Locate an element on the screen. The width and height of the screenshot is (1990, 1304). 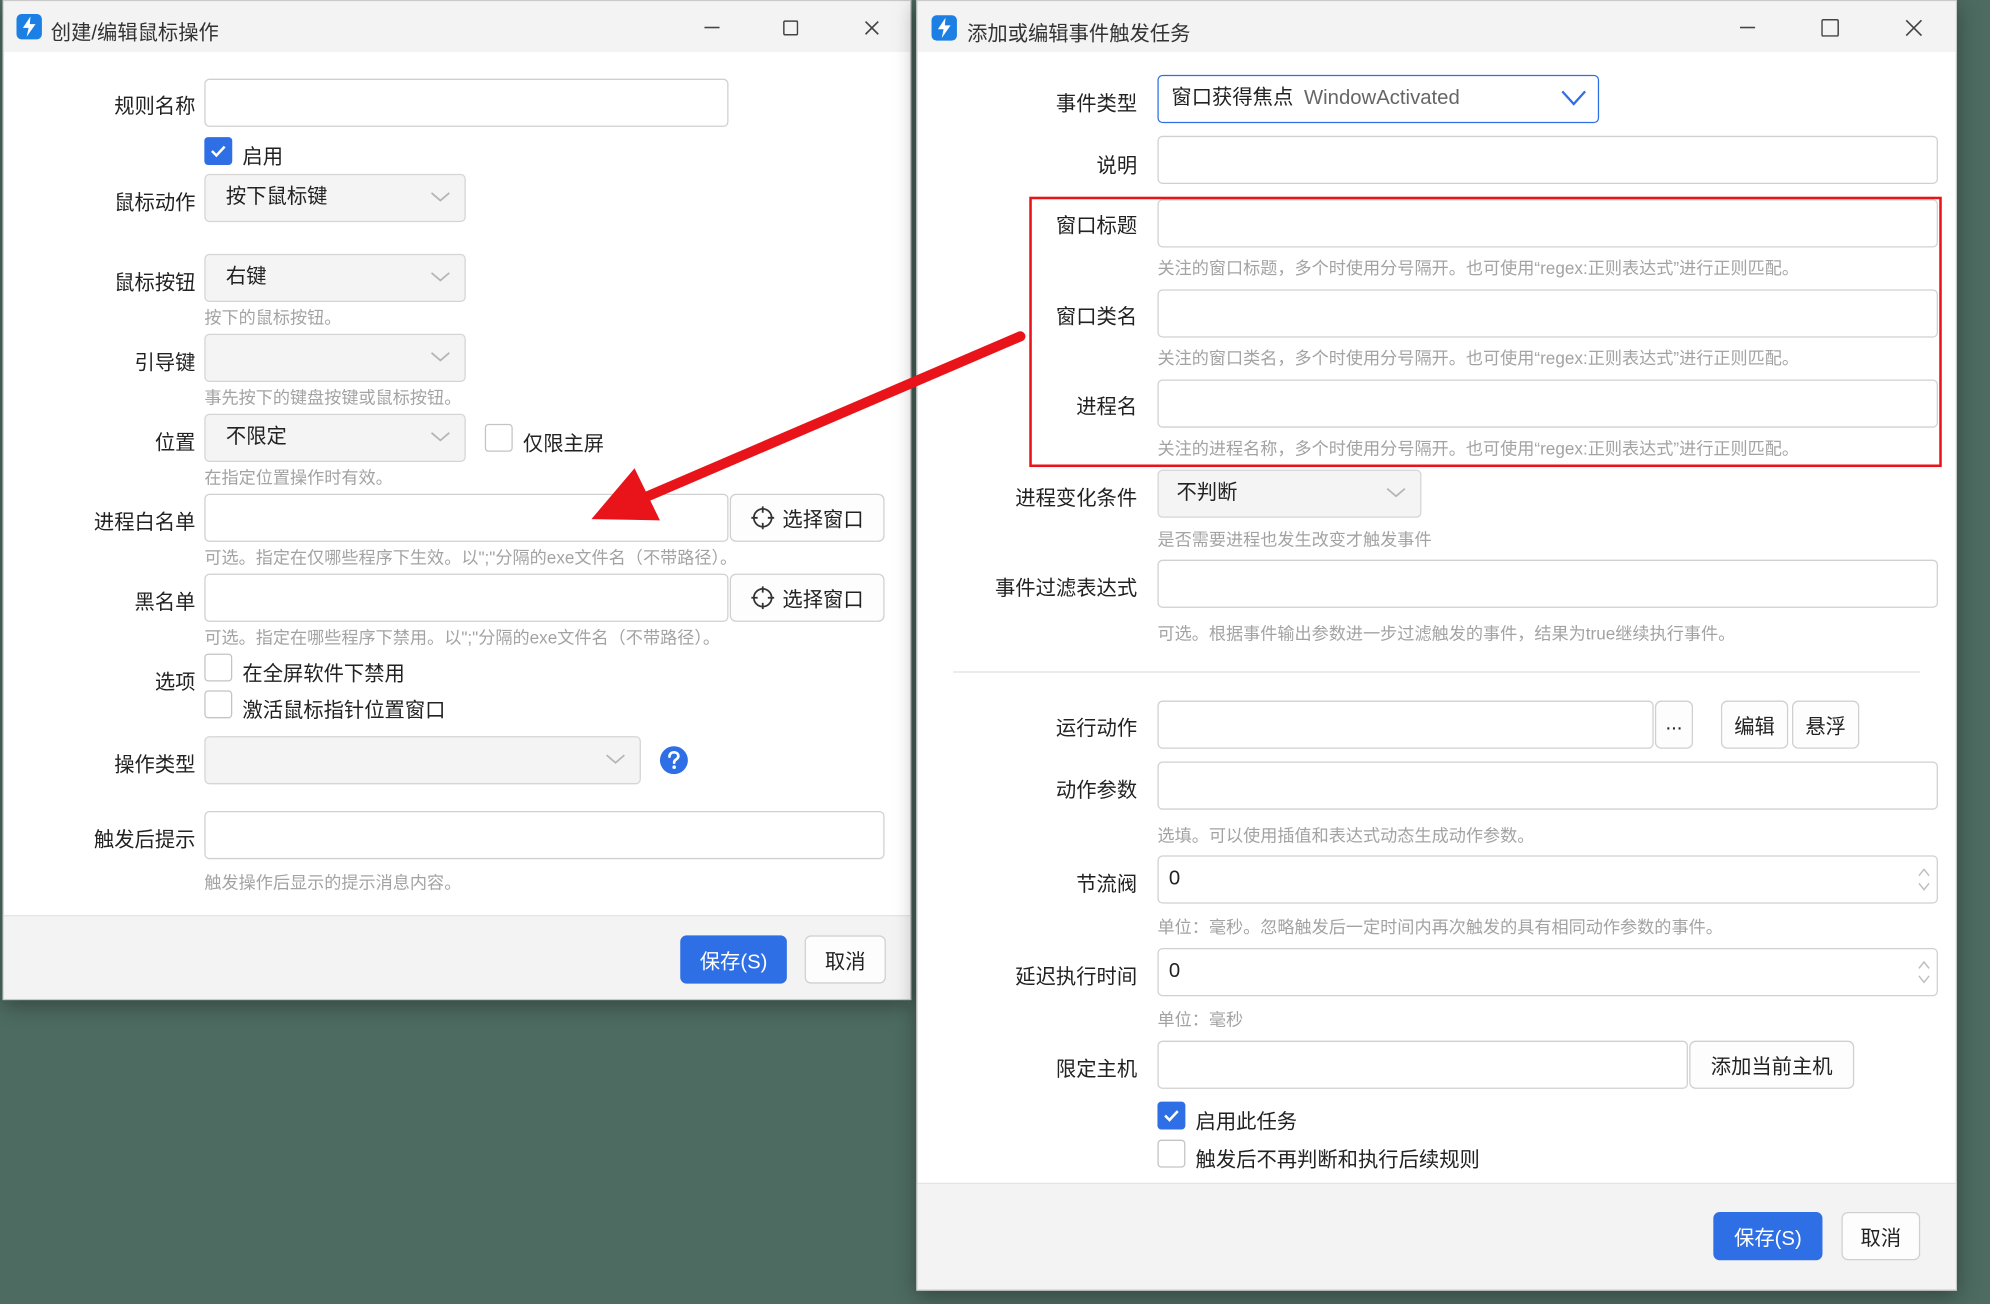
annotation-arrow is located at coordinates (808, 426).